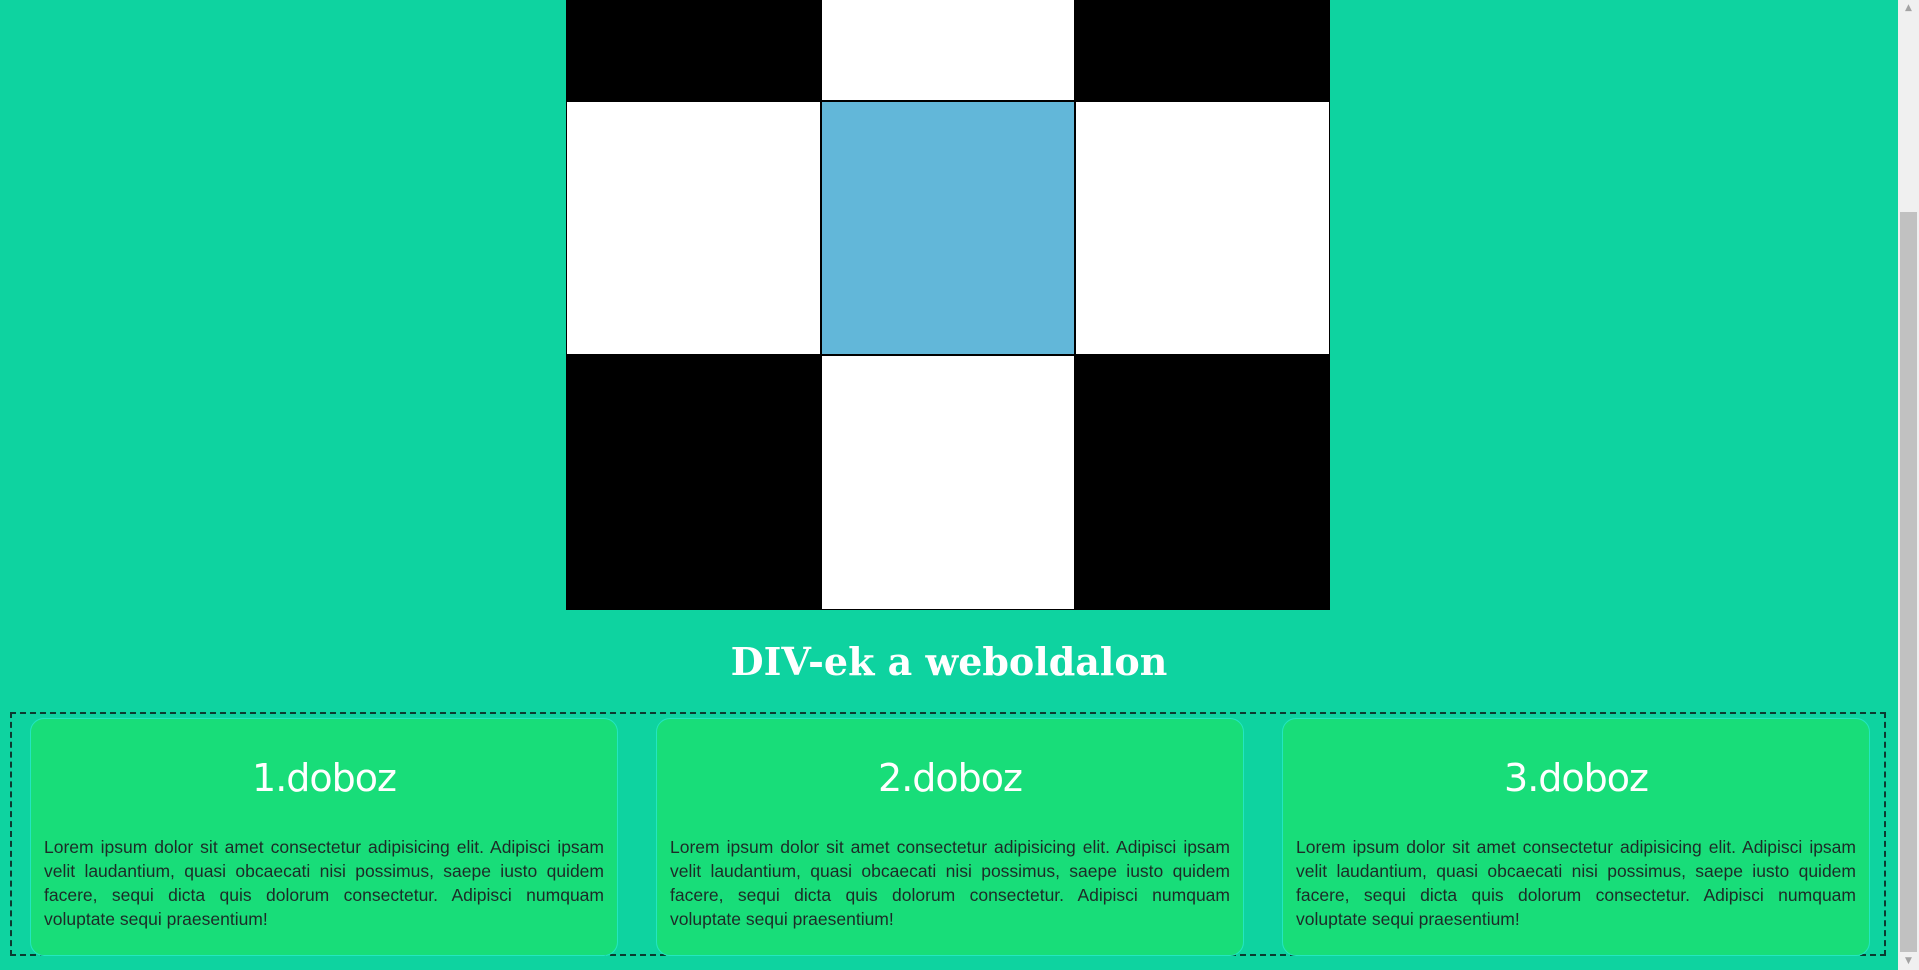 Image resolution: width=1919 pixels, height=970 pixels. I want to click on scroll-down-arrow-icon: ▼, so click(1908, 961).